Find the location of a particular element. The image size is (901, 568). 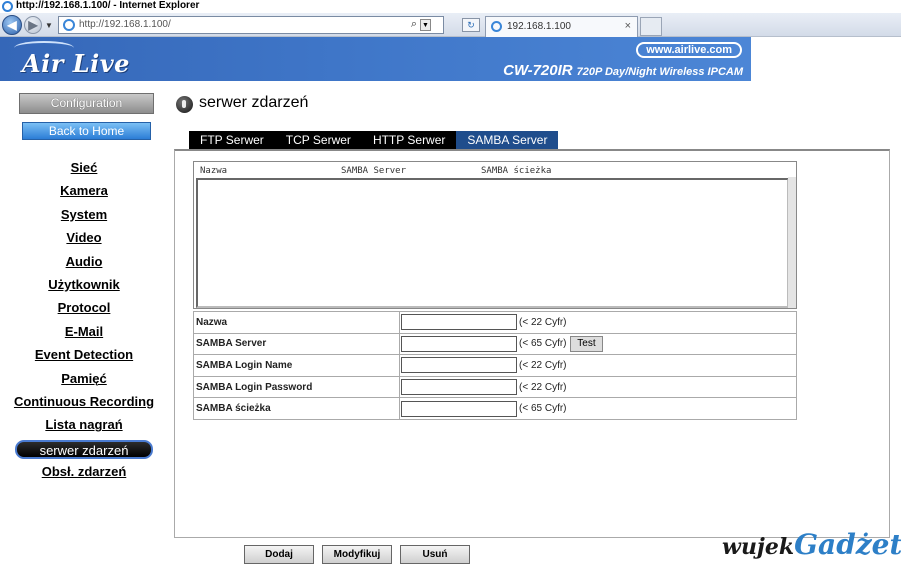

sidebar-item-obsl-zdarzen: Obsł. zdarzeń is located at coordinates (84, 472).